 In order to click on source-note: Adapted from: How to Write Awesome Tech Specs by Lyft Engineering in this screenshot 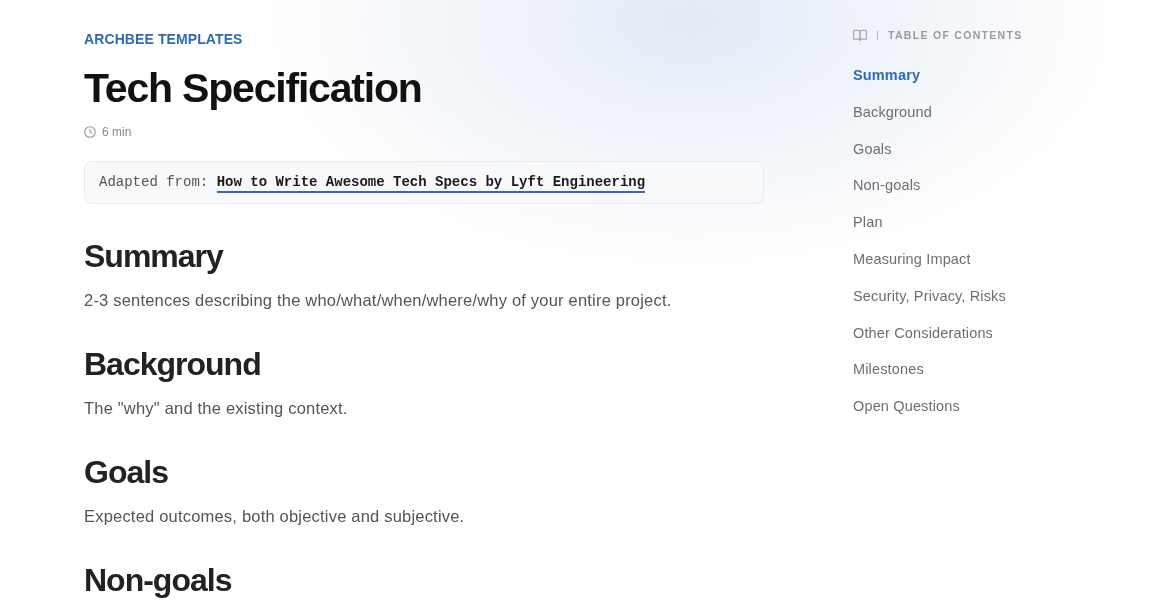, I will do `click(372, 182)`.